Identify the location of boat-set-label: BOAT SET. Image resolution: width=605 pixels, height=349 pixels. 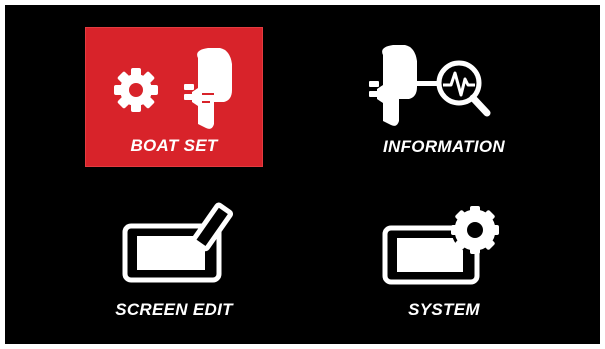
(174, 145).